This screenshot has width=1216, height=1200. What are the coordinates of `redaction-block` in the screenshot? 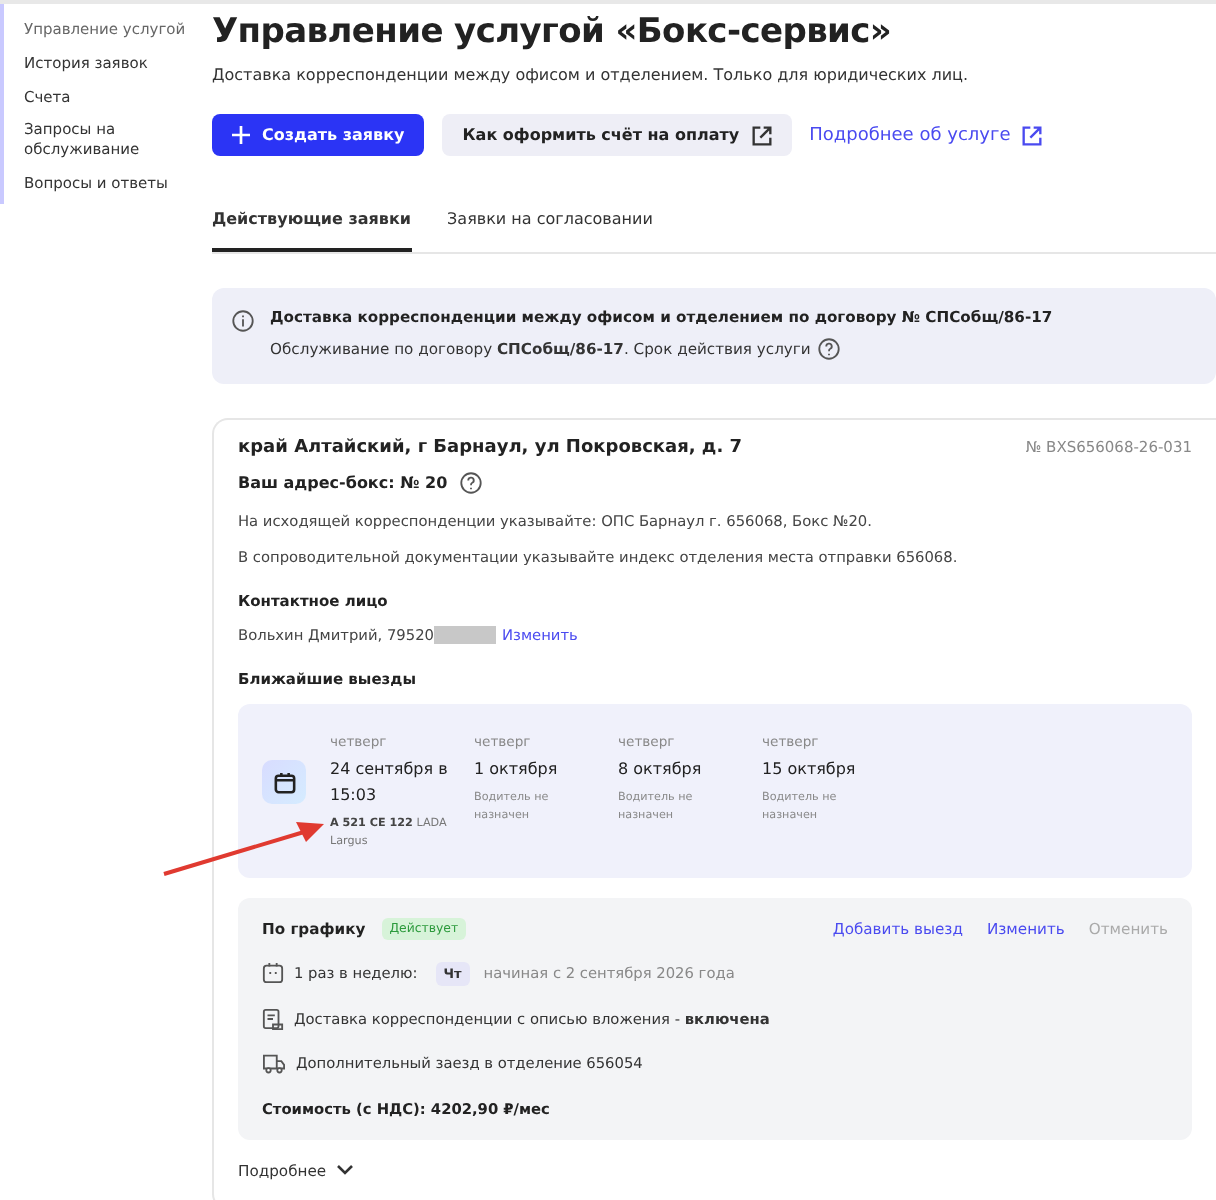 It's located at (465, 635).